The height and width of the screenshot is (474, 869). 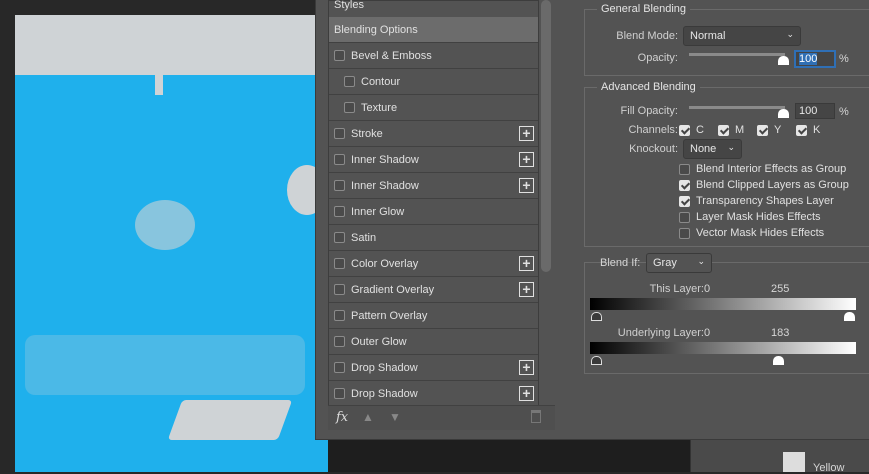 What do you see at coordinates (433, 264) in the screenshot?
I see `style-item: Color Overlay +` at bounding box center [433, 264].